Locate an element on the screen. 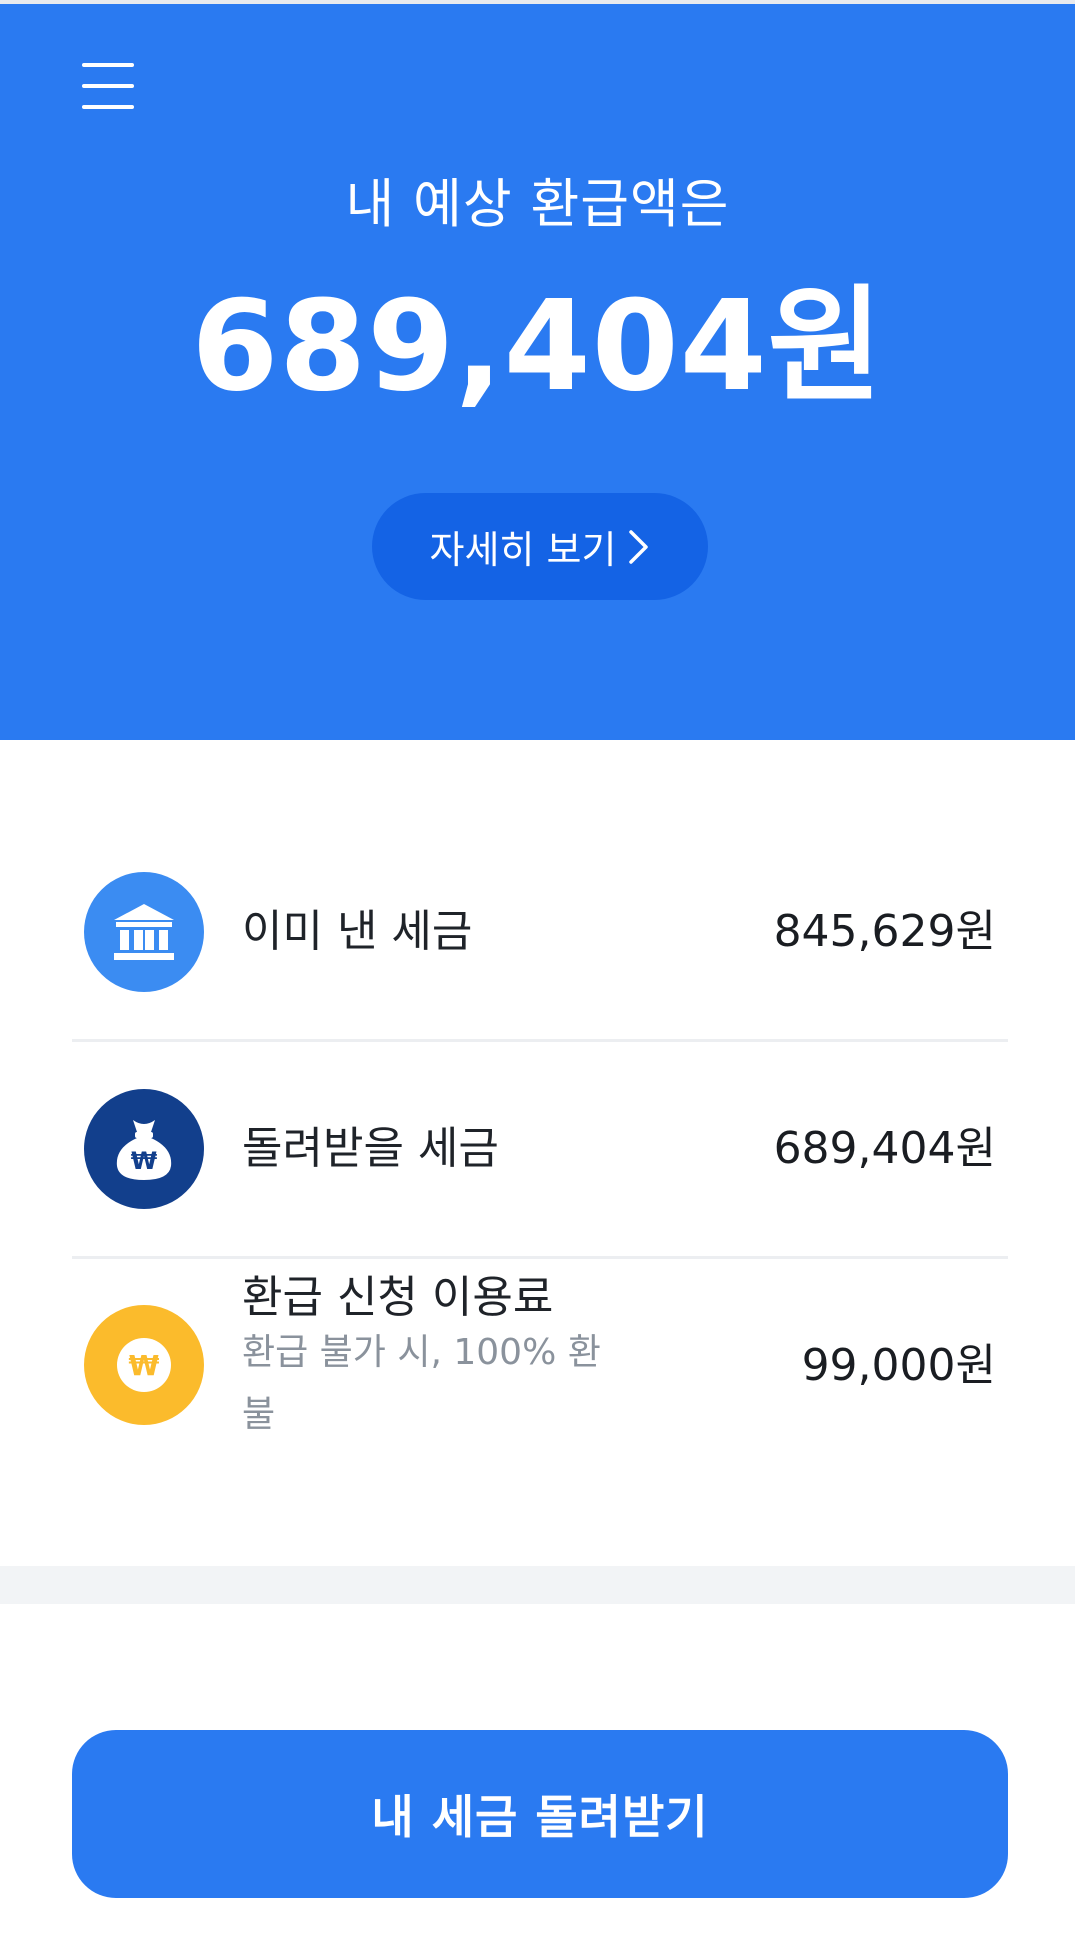 Image resolution: width=1075 pixels, height=1947 pixels. bank-icon is located at coordinates (144, 932).